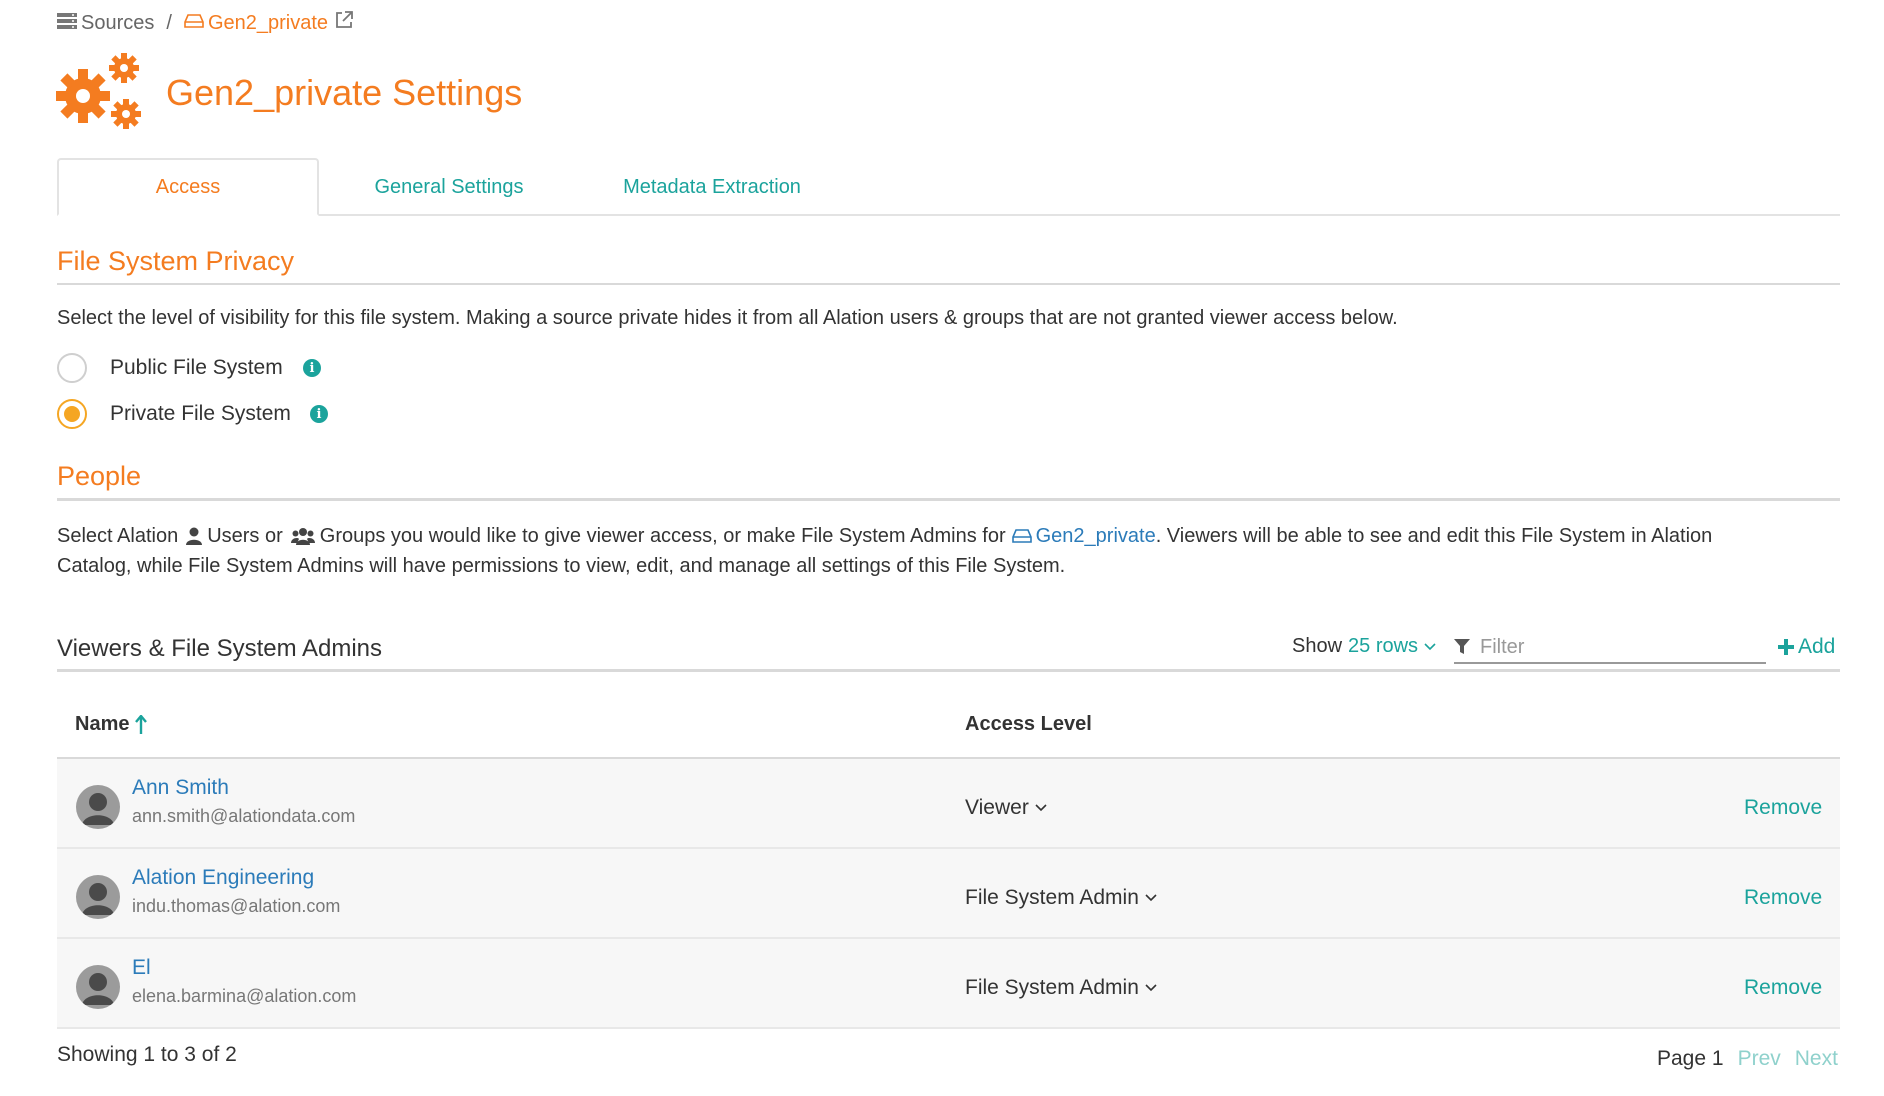 This screenshot has width=1884, height=1096. I want to click on people-section-divider, so click(948, 499).